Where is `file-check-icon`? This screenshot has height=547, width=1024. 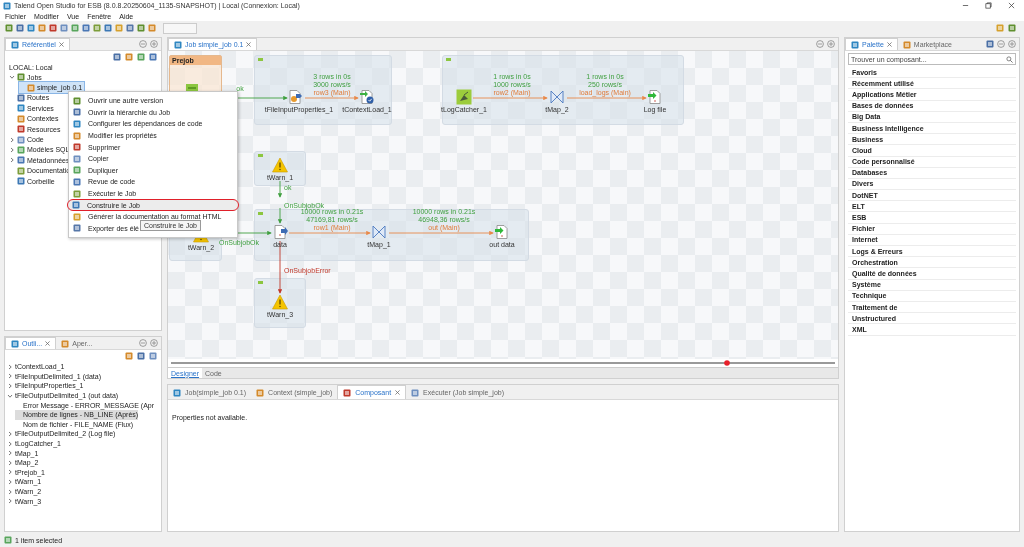 file-check-icon is located at coordinates (367, 97).